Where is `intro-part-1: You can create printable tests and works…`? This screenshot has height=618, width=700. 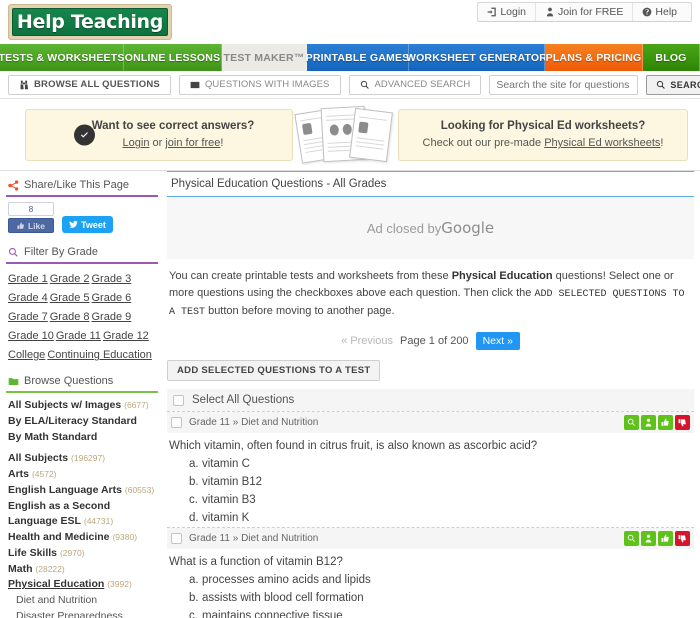
intro-part-1: You can create printable tests and works… is located at coordinates (310, 276).